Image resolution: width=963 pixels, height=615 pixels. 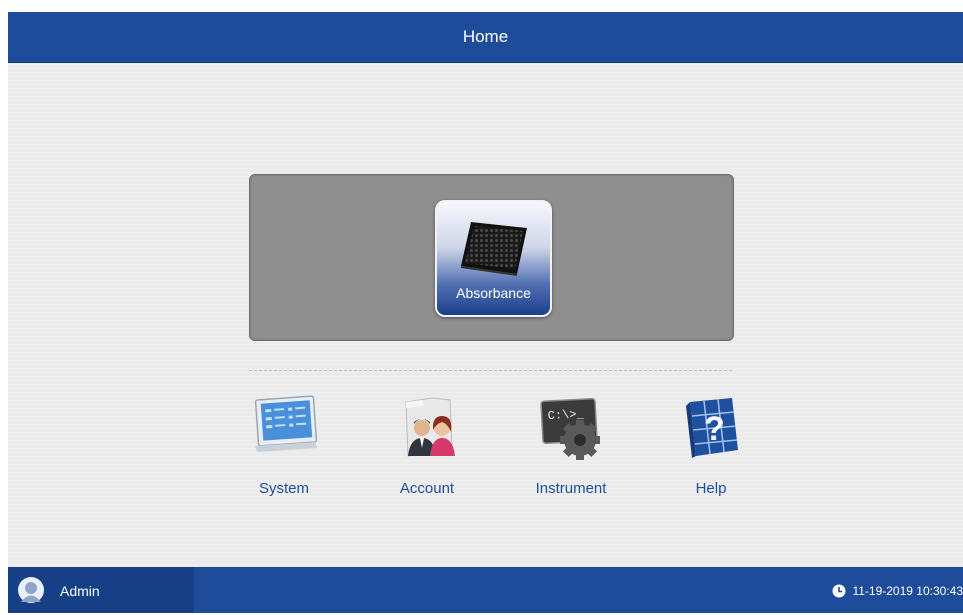 I want to click on system-app: System, so click(x=284, y=447).